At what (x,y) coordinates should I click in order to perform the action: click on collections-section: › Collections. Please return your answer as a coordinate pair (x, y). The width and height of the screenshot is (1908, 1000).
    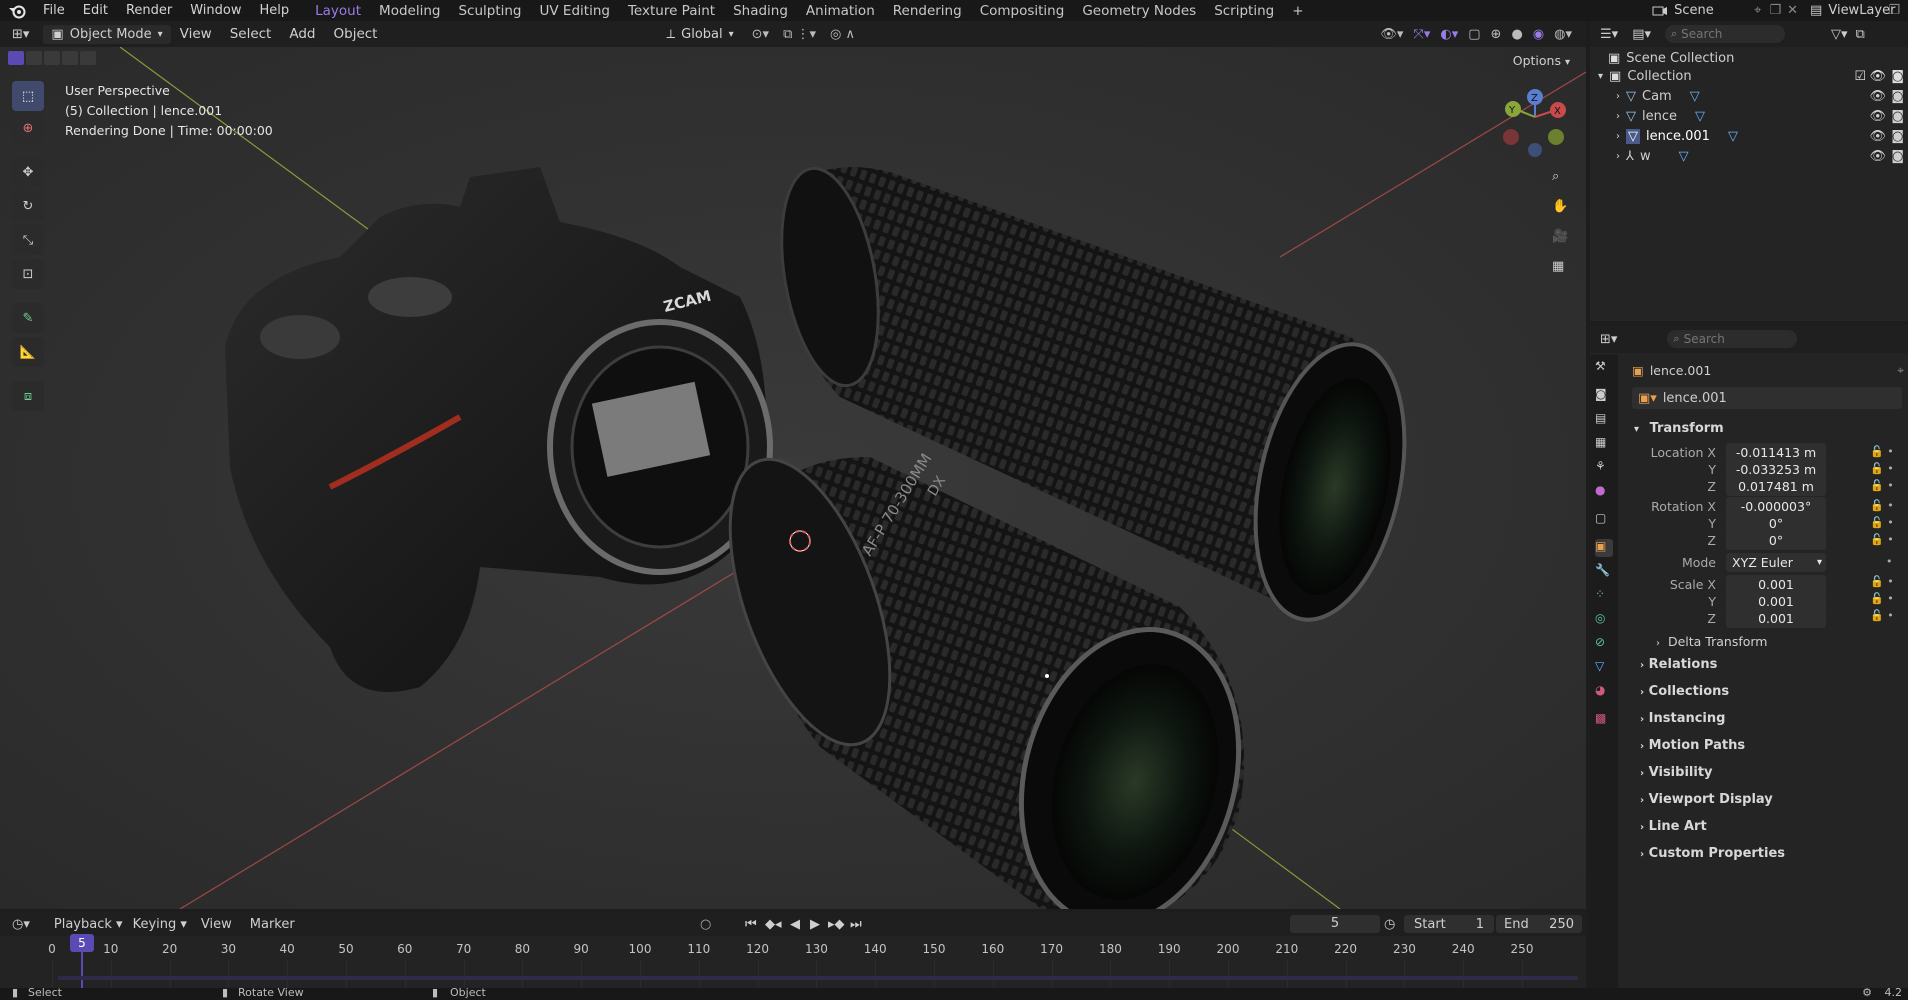
    Looking at the image, I should click on (1684, 691).